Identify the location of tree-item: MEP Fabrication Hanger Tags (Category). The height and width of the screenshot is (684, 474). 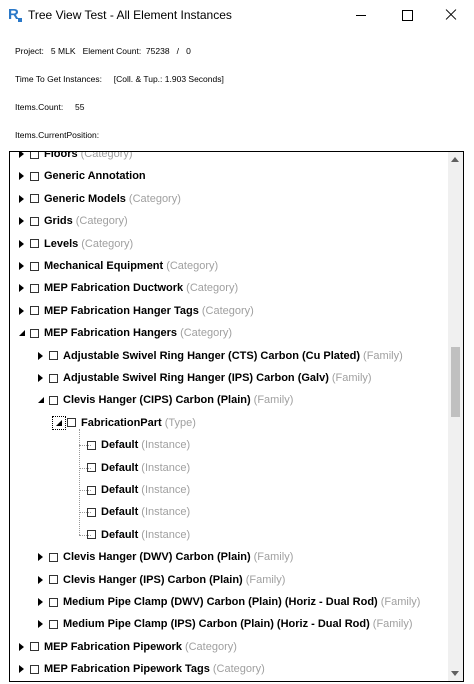
(135, 311).